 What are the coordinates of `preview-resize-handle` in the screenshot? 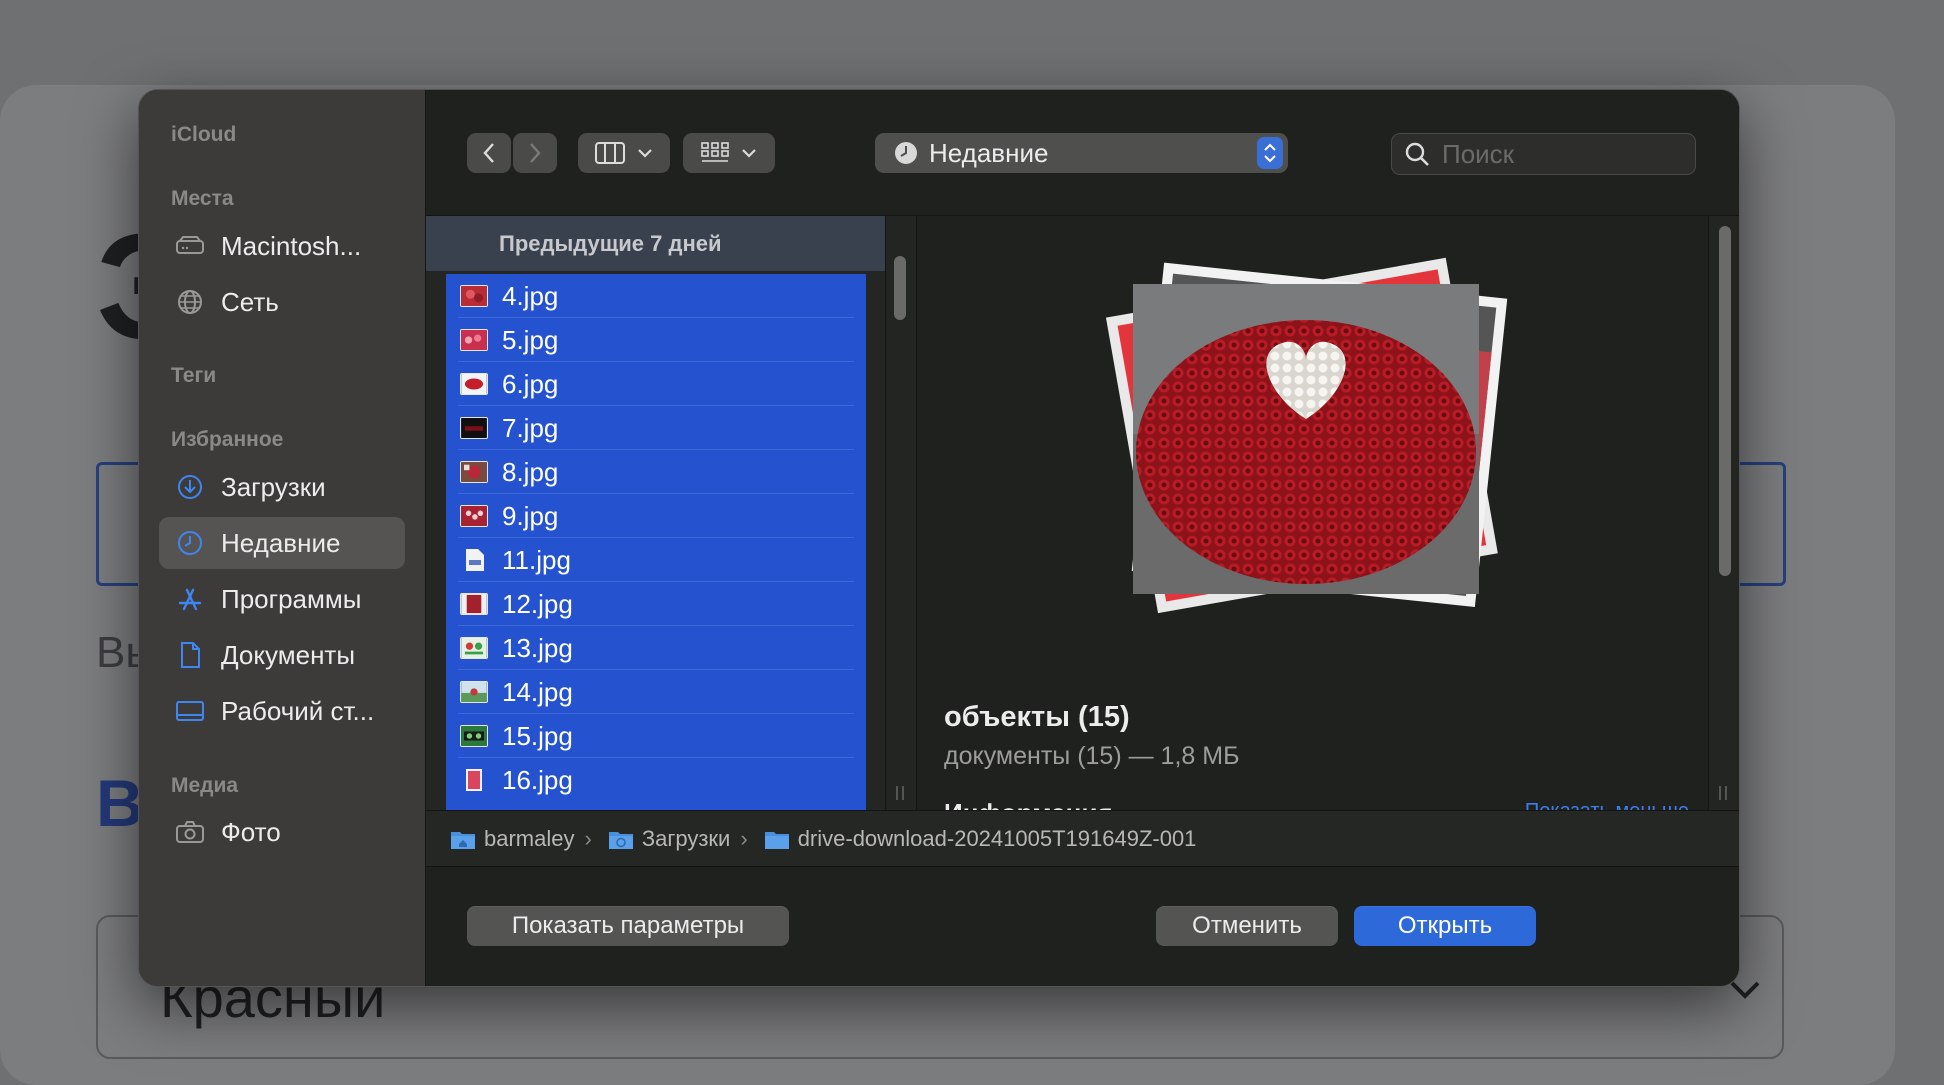 It's located at (1723, 793).